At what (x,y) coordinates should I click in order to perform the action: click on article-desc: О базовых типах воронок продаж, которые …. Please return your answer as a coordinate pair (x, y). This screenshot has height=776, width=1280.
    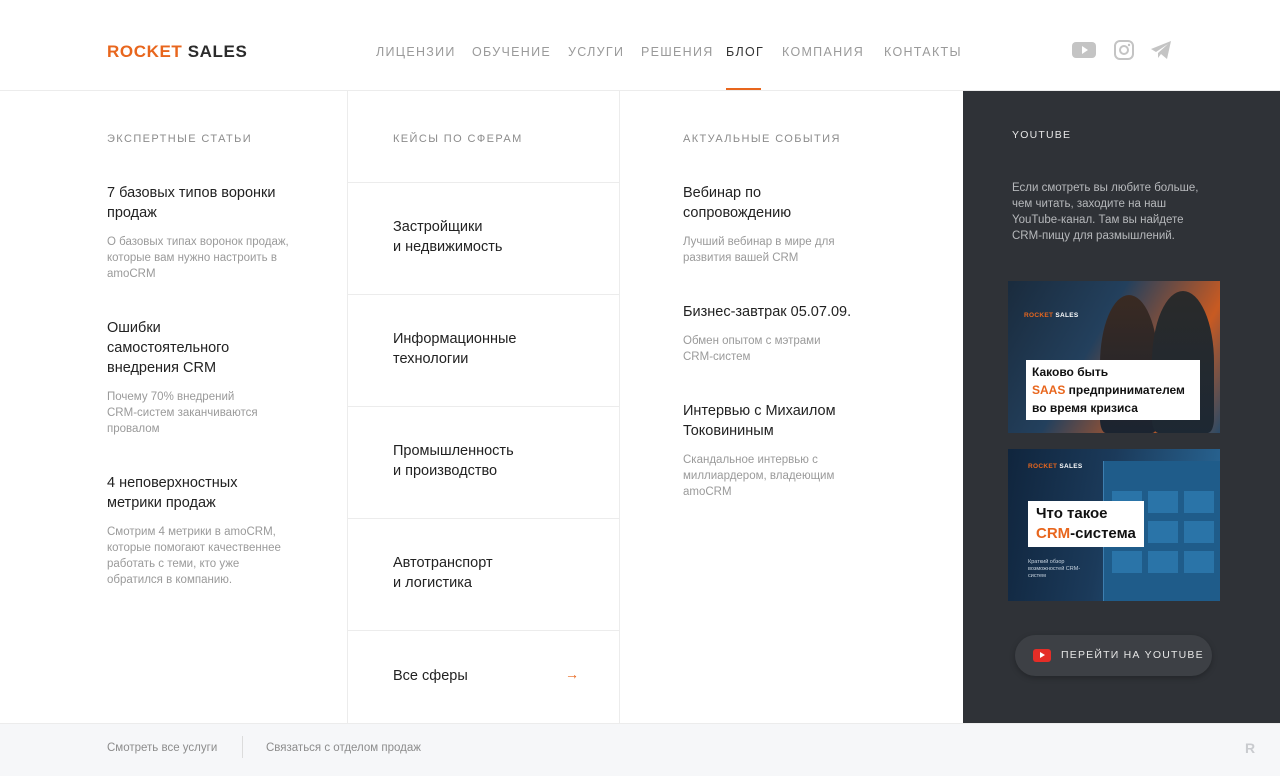
    Looking at the image, I should click on (198, 258).